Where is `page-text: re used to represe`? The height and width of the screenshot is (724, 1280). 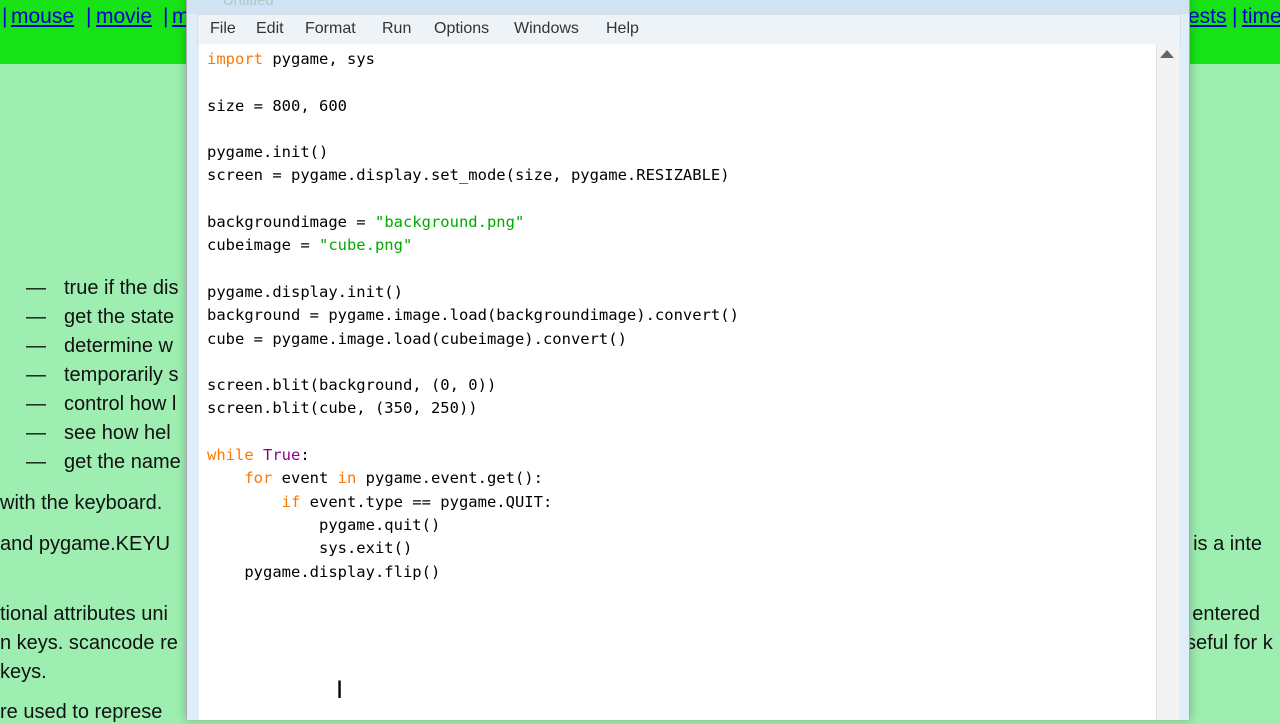 page-text: re used to represe is located at coordinates (81, 712).